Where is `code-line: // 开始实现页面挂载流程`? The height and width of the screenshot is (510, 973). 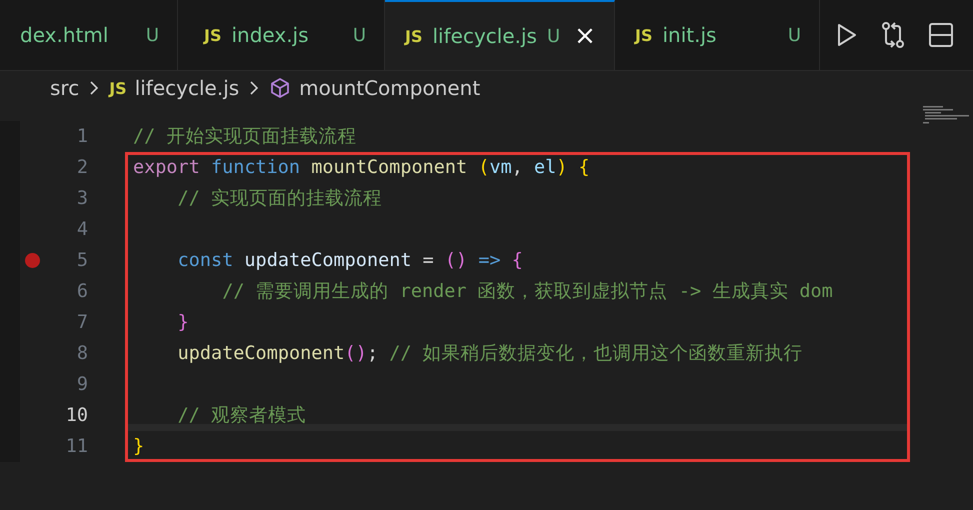
code-line: // 开始实现页面挂载流程 is located at coordinates (517, 136).